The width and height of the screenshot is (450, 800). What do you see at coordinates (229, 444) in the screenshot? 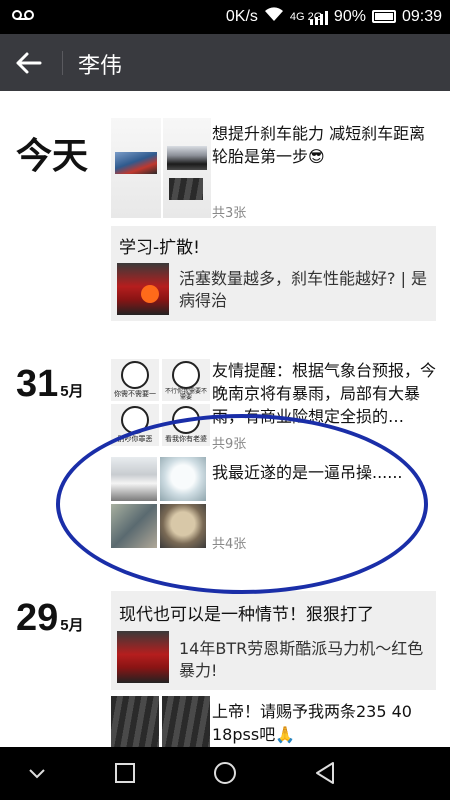
I see `image-count: 共9张` at bounding box center [229, 444].